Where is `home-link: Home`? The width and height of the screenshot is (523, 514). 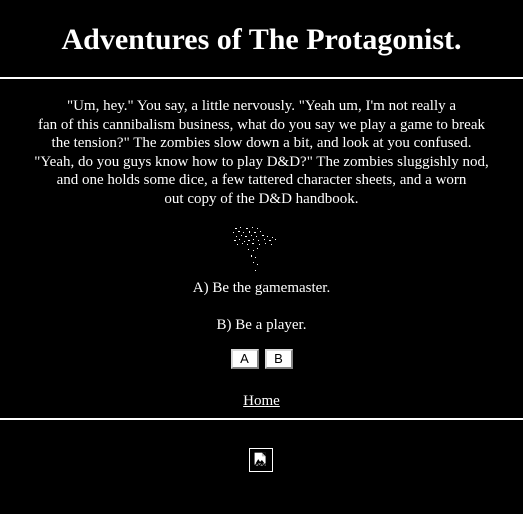
home-link: Home is located at coordinates (261, 401).